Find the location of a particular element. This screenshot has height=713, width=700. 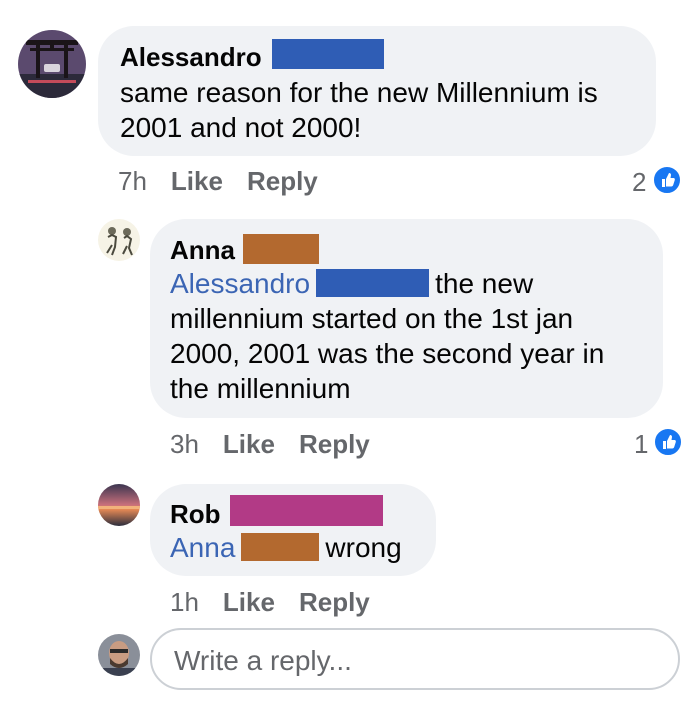

comment-author-name: Rob is located at coordinates (195, 514).